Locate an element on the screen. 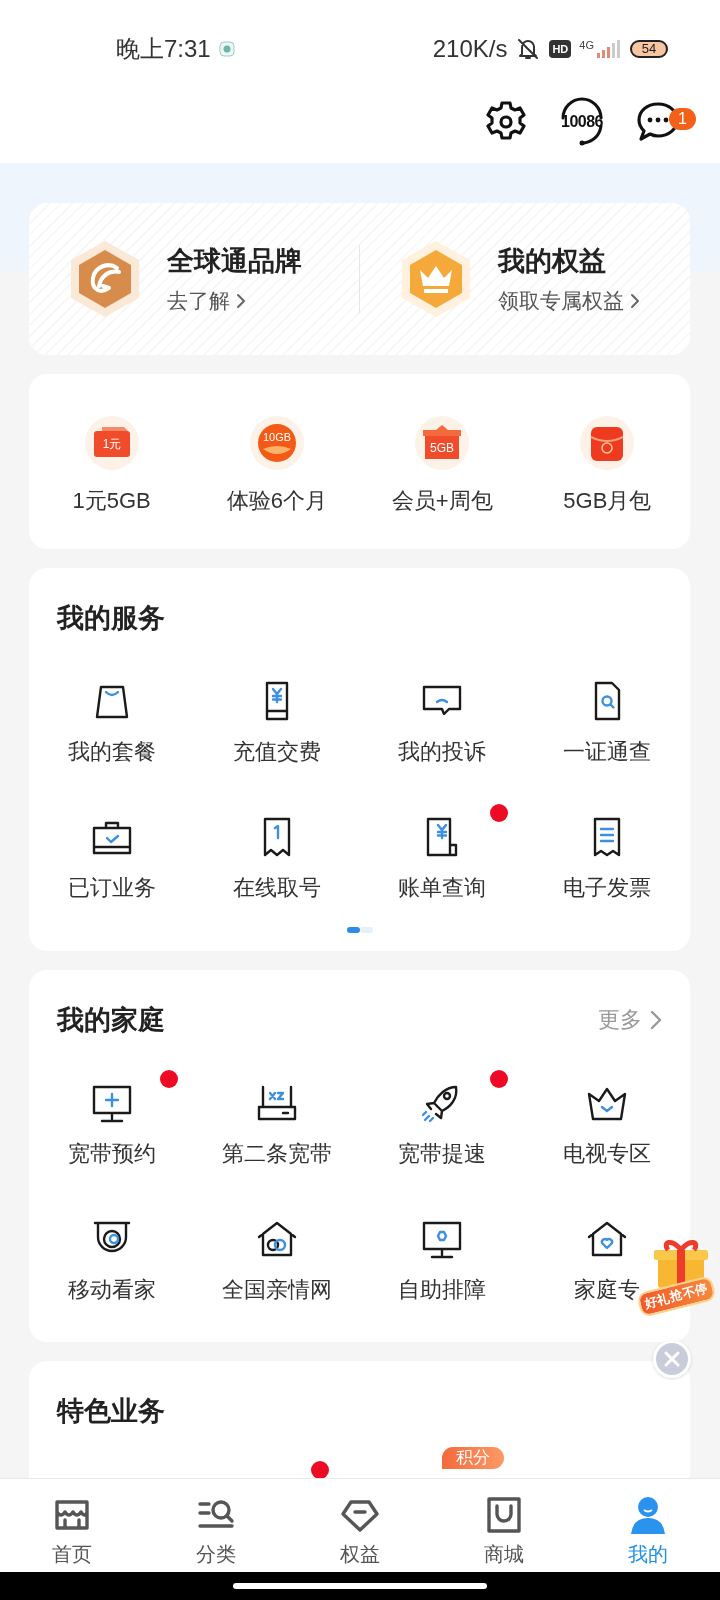 This screenshot has height=1600, width=720. promo-item: 5GB月包 is located at coordinates (607, 465).